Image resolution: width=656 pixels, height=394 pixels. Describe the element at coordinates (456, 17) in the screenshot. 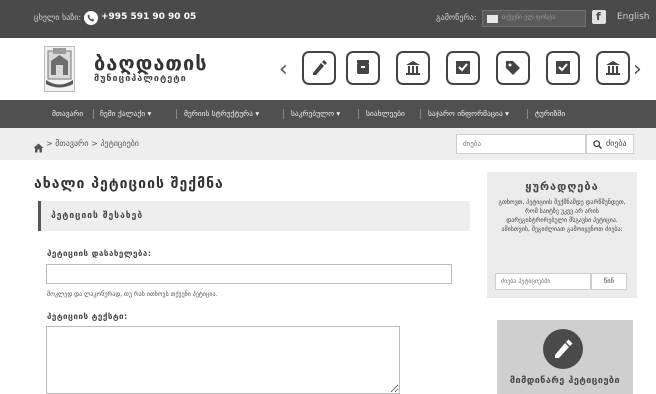

I see `subscribe-label: გამოწერა:` at that location.